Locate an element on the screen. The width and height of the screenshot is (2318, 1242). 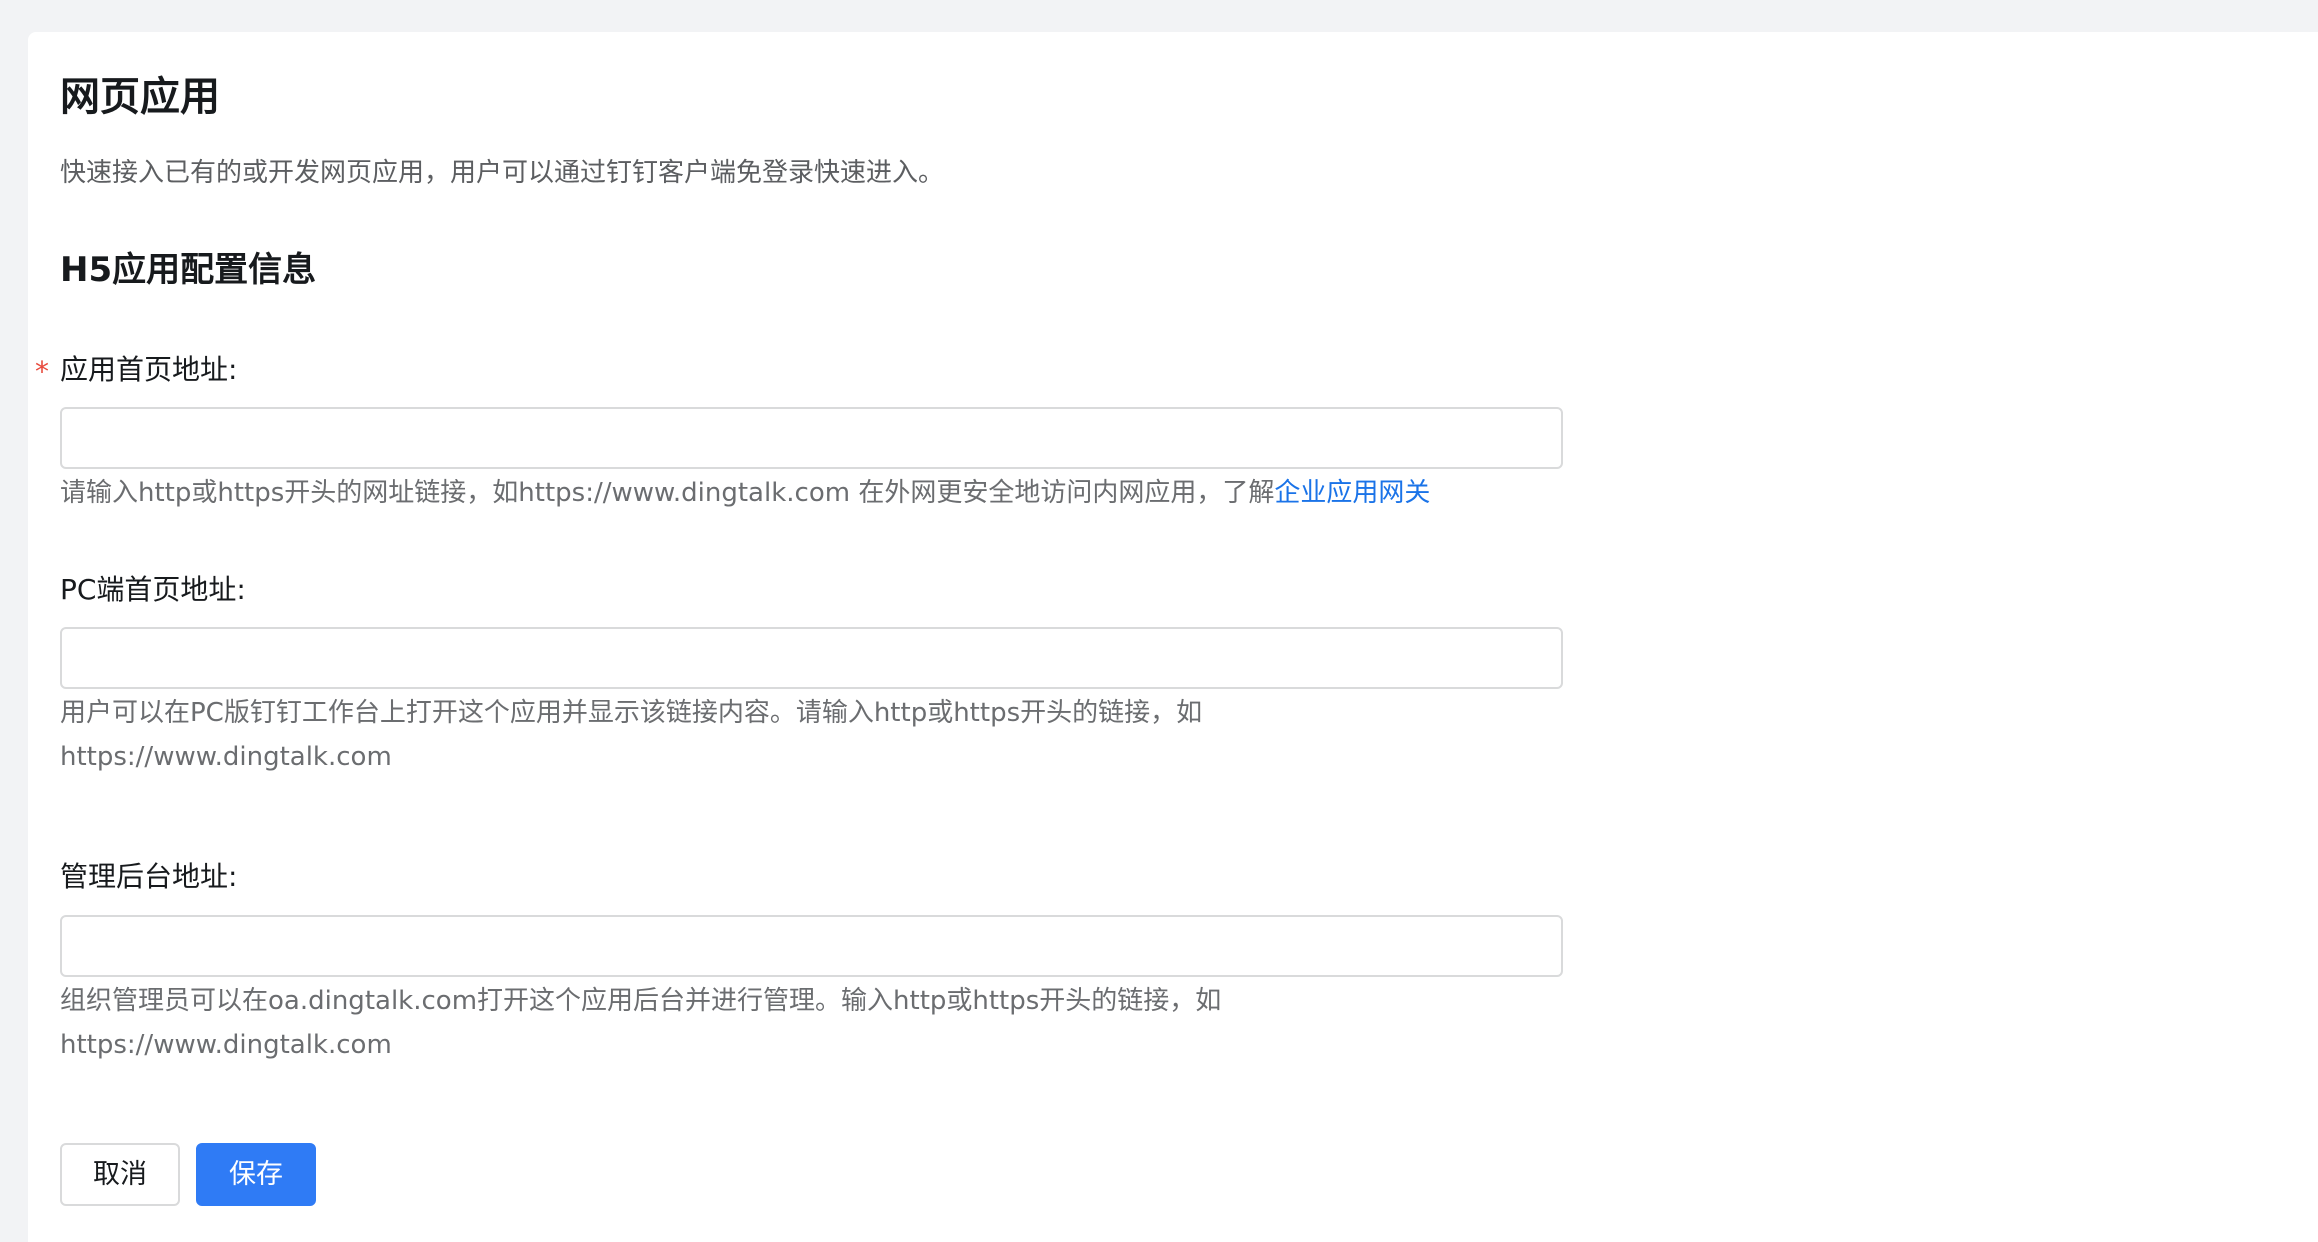
required-asterisk: * is located at coordinates (42, 371).